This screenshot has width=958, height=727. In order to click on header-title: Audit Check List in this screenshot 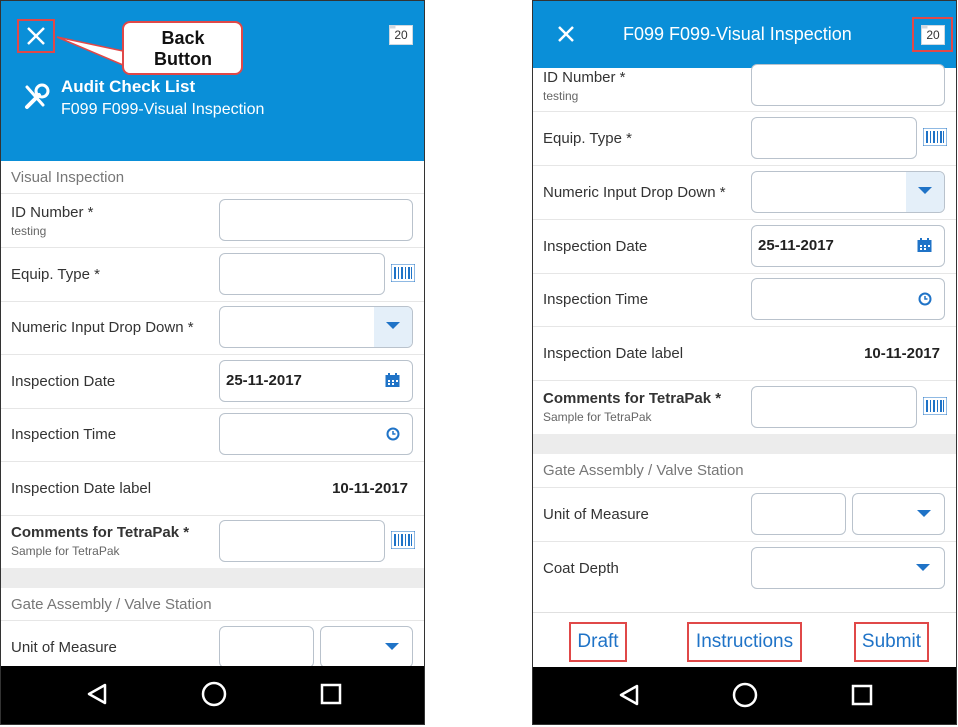, I will do `click(128, 86)`.